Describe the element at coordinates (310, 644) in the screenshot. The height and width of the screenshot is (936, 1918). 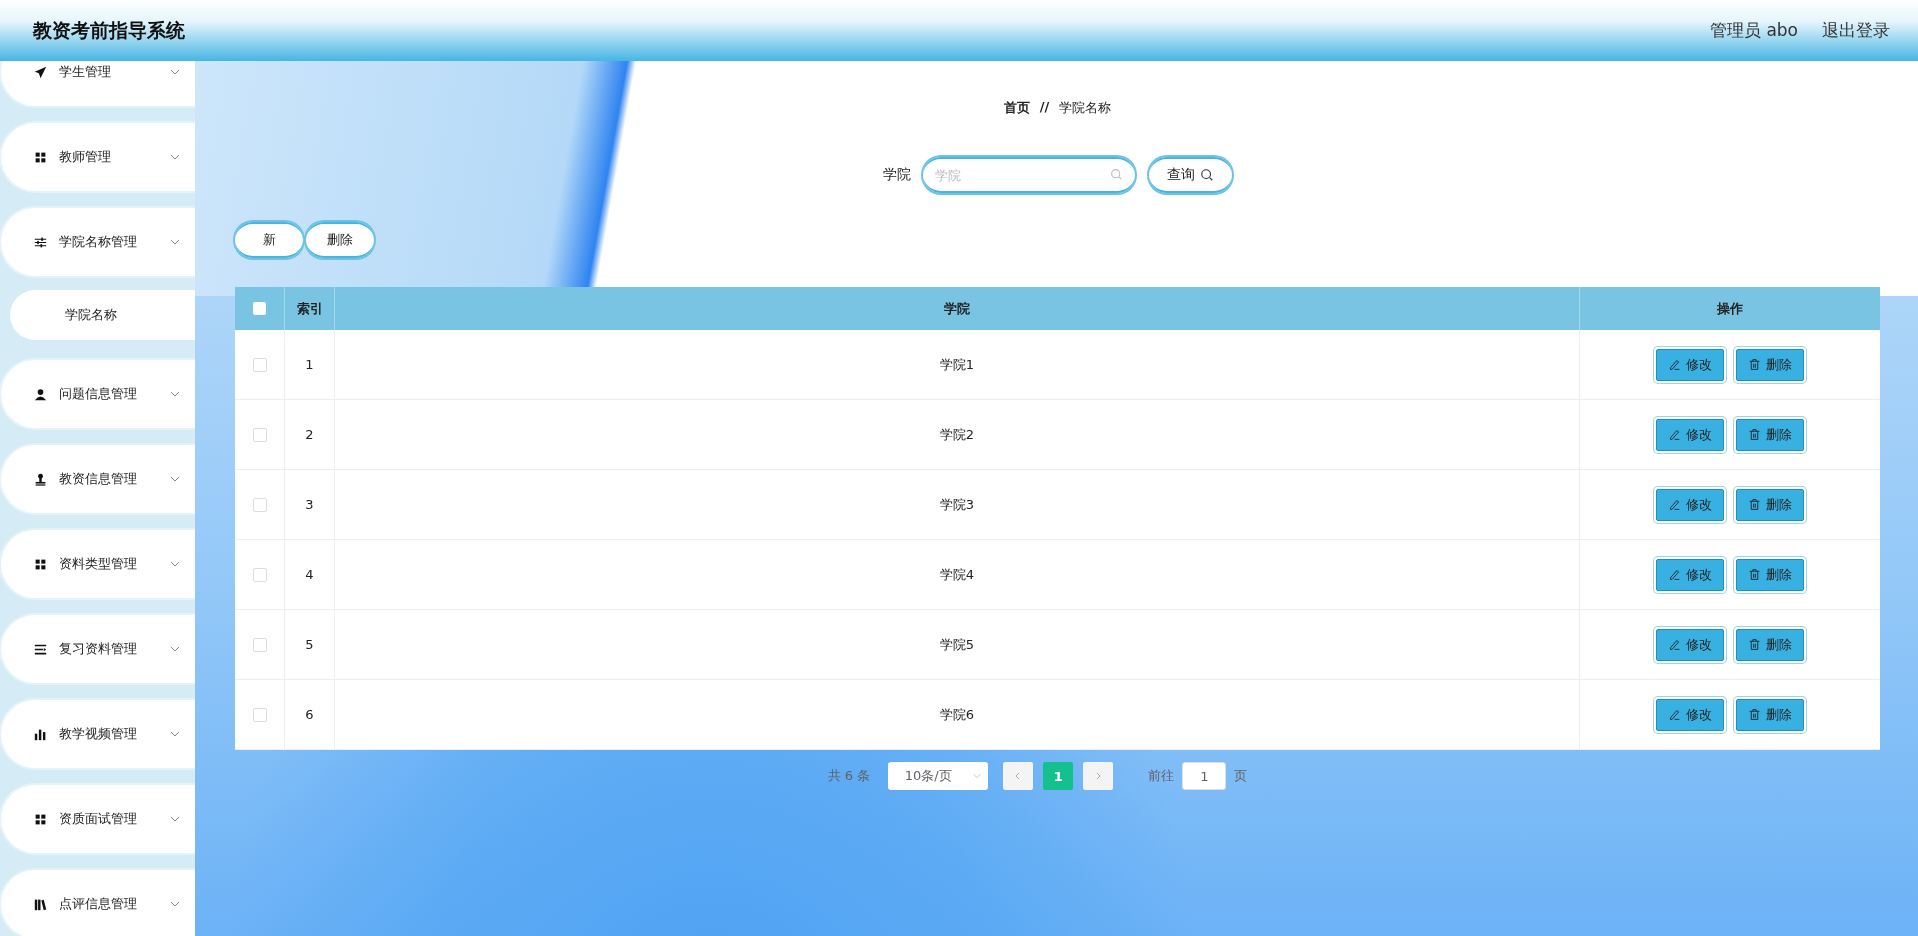
I see `table-cell: 5` at that location.